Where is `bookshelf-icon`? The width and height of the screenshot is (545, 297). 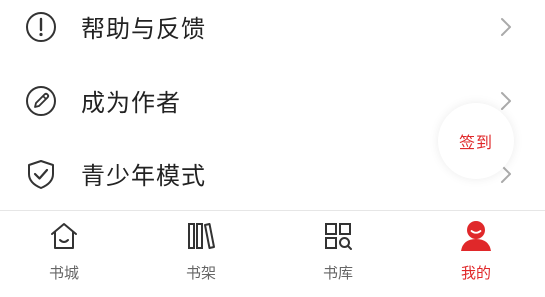
bookshelf-icon is located at coordinates (201, 236).